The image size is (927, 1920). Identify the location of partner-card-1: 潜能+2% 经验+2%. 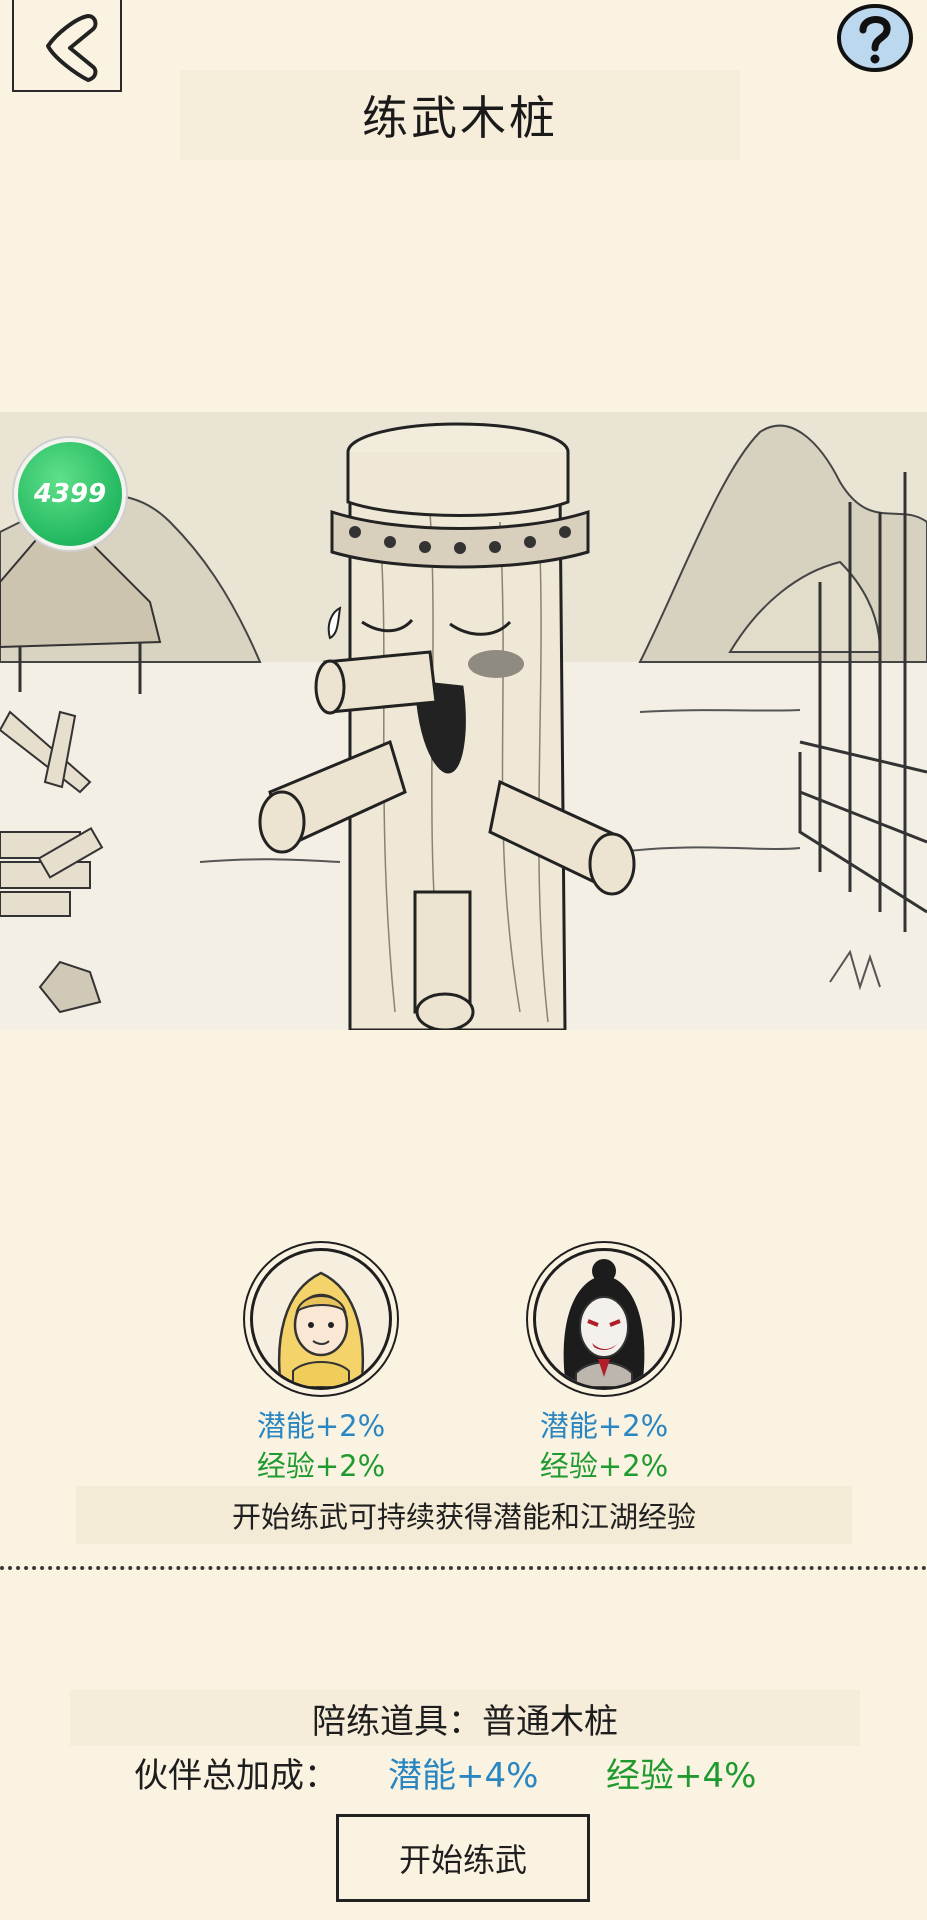
(321, 1367).